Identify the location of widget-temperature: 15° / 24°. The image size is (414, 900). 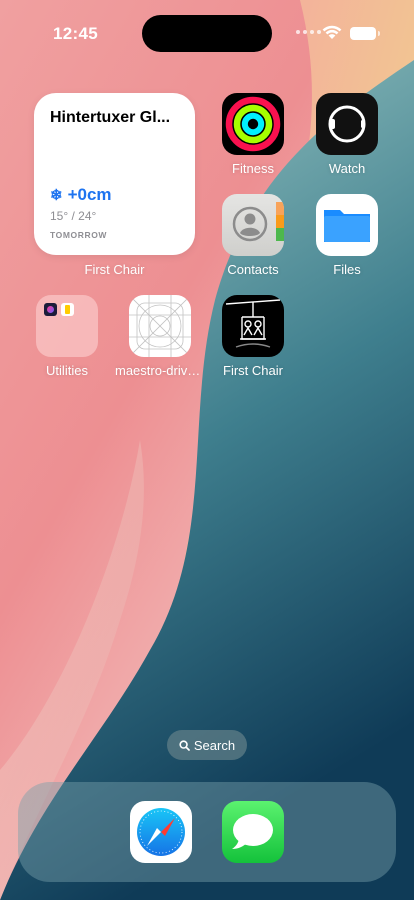
(73, 216).